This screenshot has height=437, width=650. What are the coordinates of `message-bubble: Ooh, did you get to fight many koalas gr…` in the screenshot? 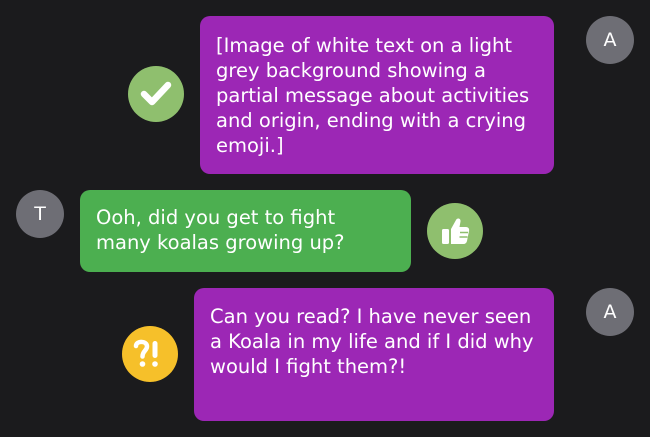 It's located at (245, 231).